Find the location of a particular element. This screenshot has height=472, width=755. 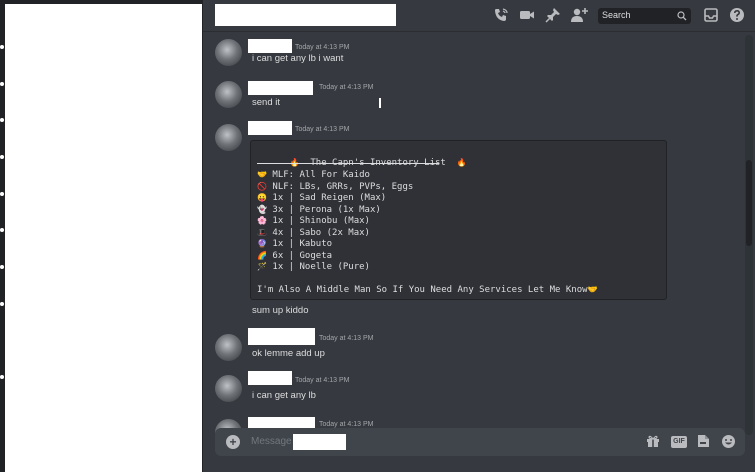

search-placeholder: Search is located at coordinates (616, 15).